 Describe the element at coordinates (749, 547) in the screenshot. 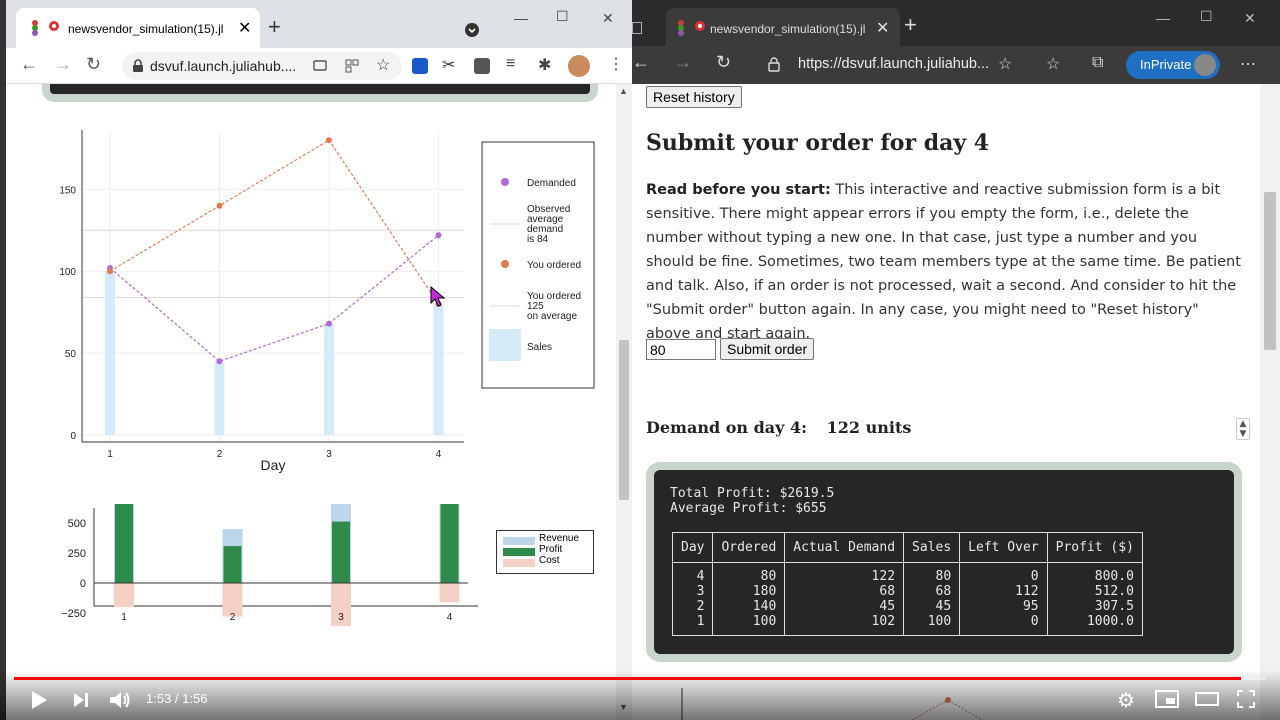

I see `col-ordered: Ordered` at that location.